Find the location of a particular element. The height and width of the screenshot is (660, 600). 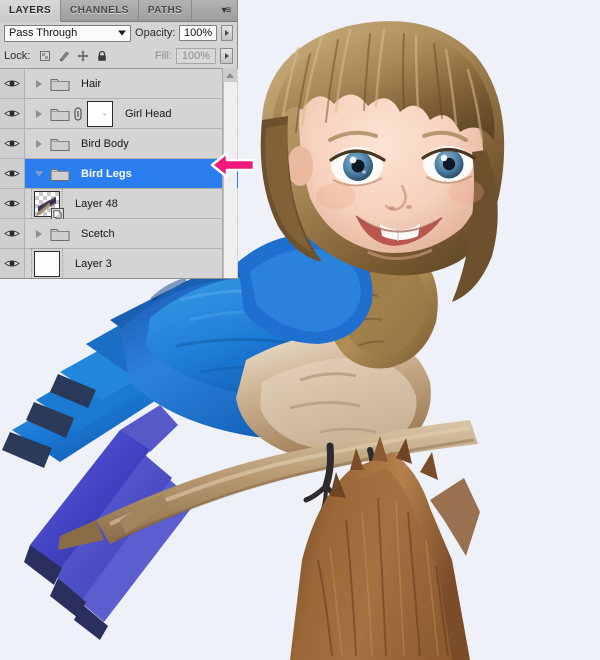

layer-name: Hair is located at coordinates (91, 83).